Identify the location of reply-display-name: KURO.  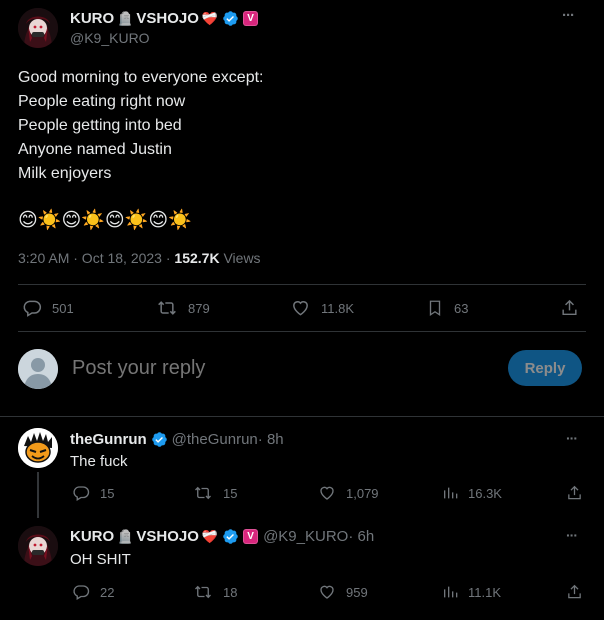
(92, 536).